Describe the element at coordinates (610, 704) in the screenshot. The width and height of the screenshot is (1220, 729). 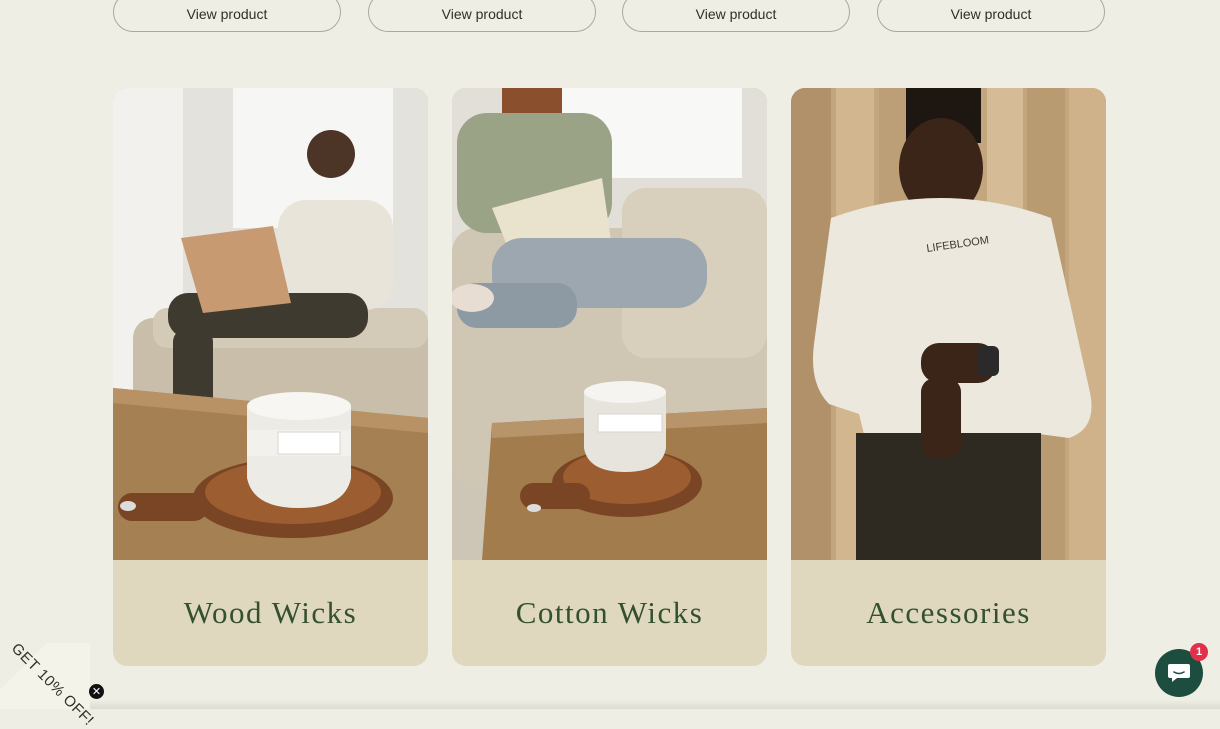
I see `page-bottom-shadow` at that location.